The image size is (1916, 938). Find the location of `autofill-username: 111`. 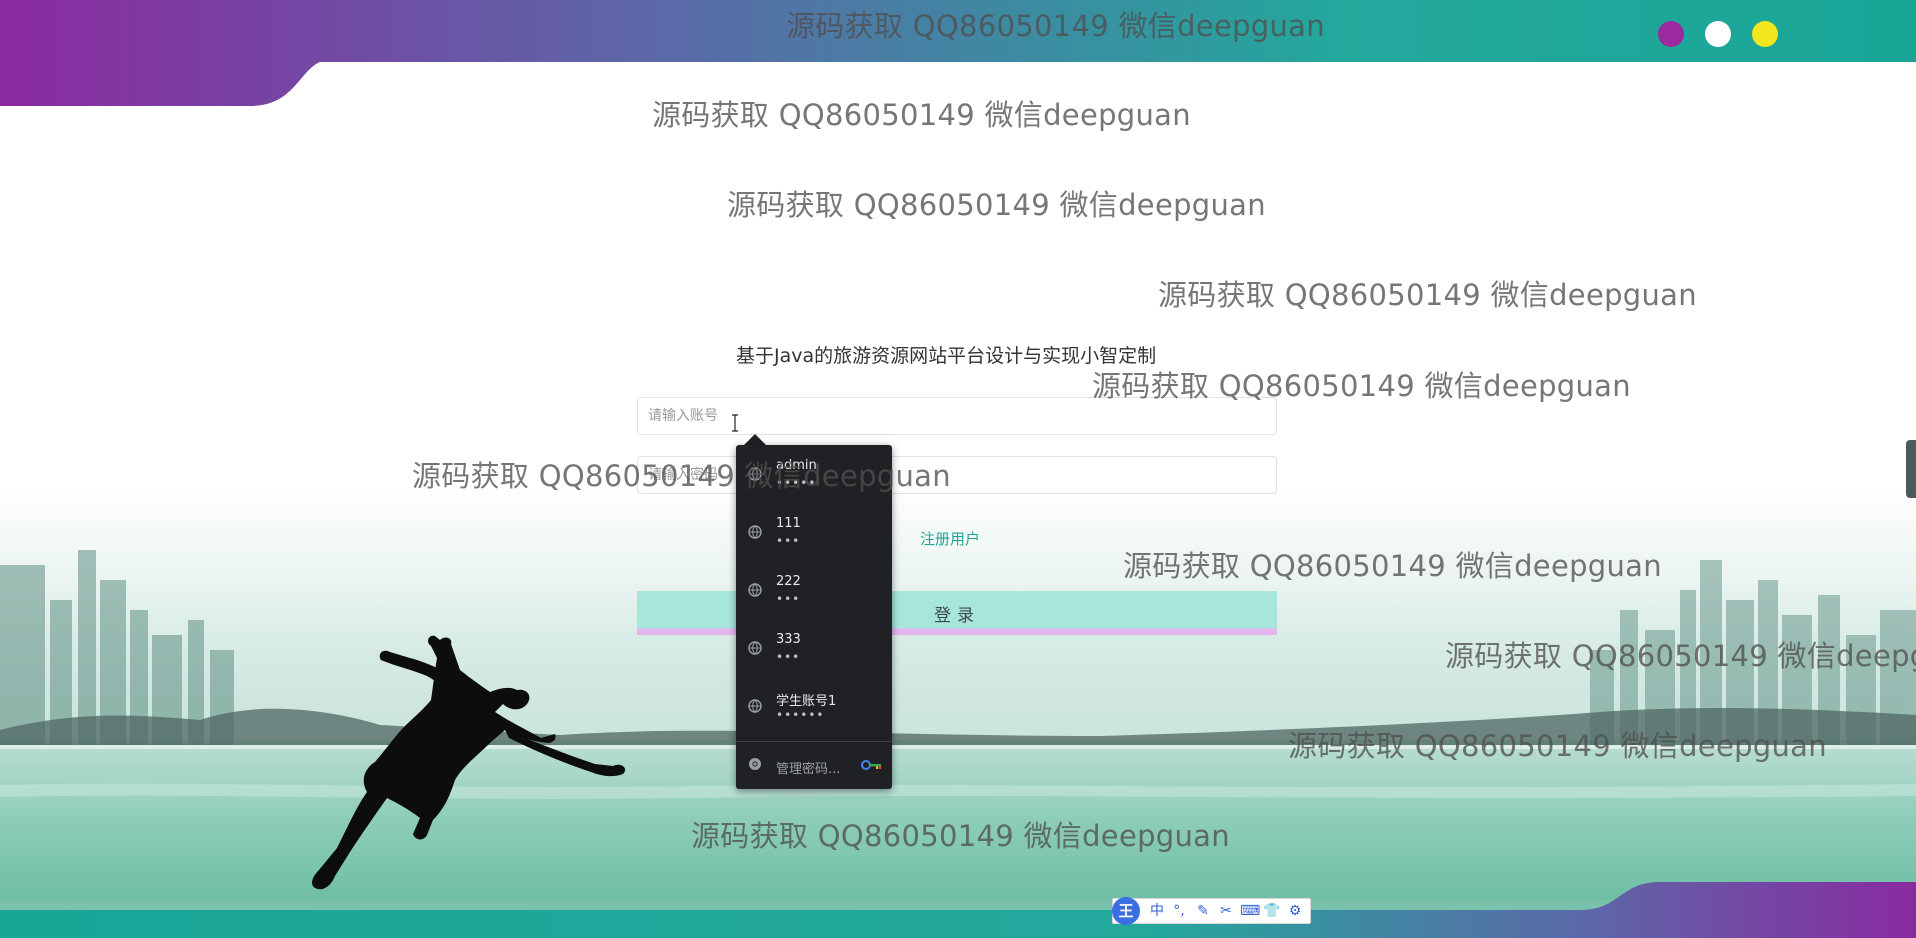

autofill-username: 111 is located at coordinates (788, 523).